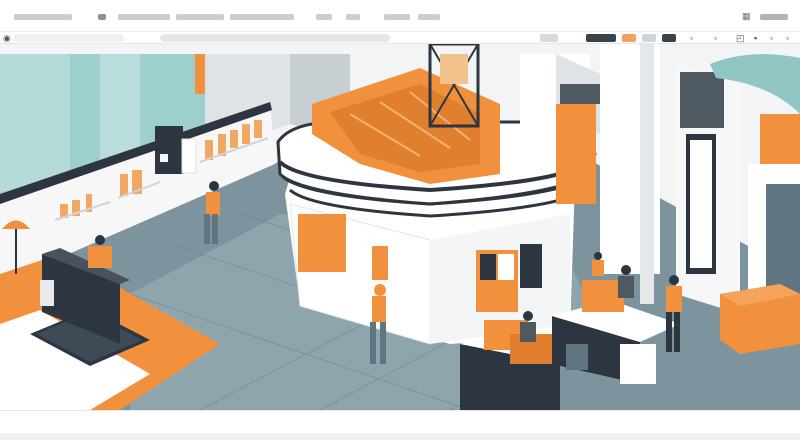 The image size is (800, 440). What do you see at coordinates (780, 139) in the screenshot?
I see `far-right-orange-panel` at bounding box center [780, 139].